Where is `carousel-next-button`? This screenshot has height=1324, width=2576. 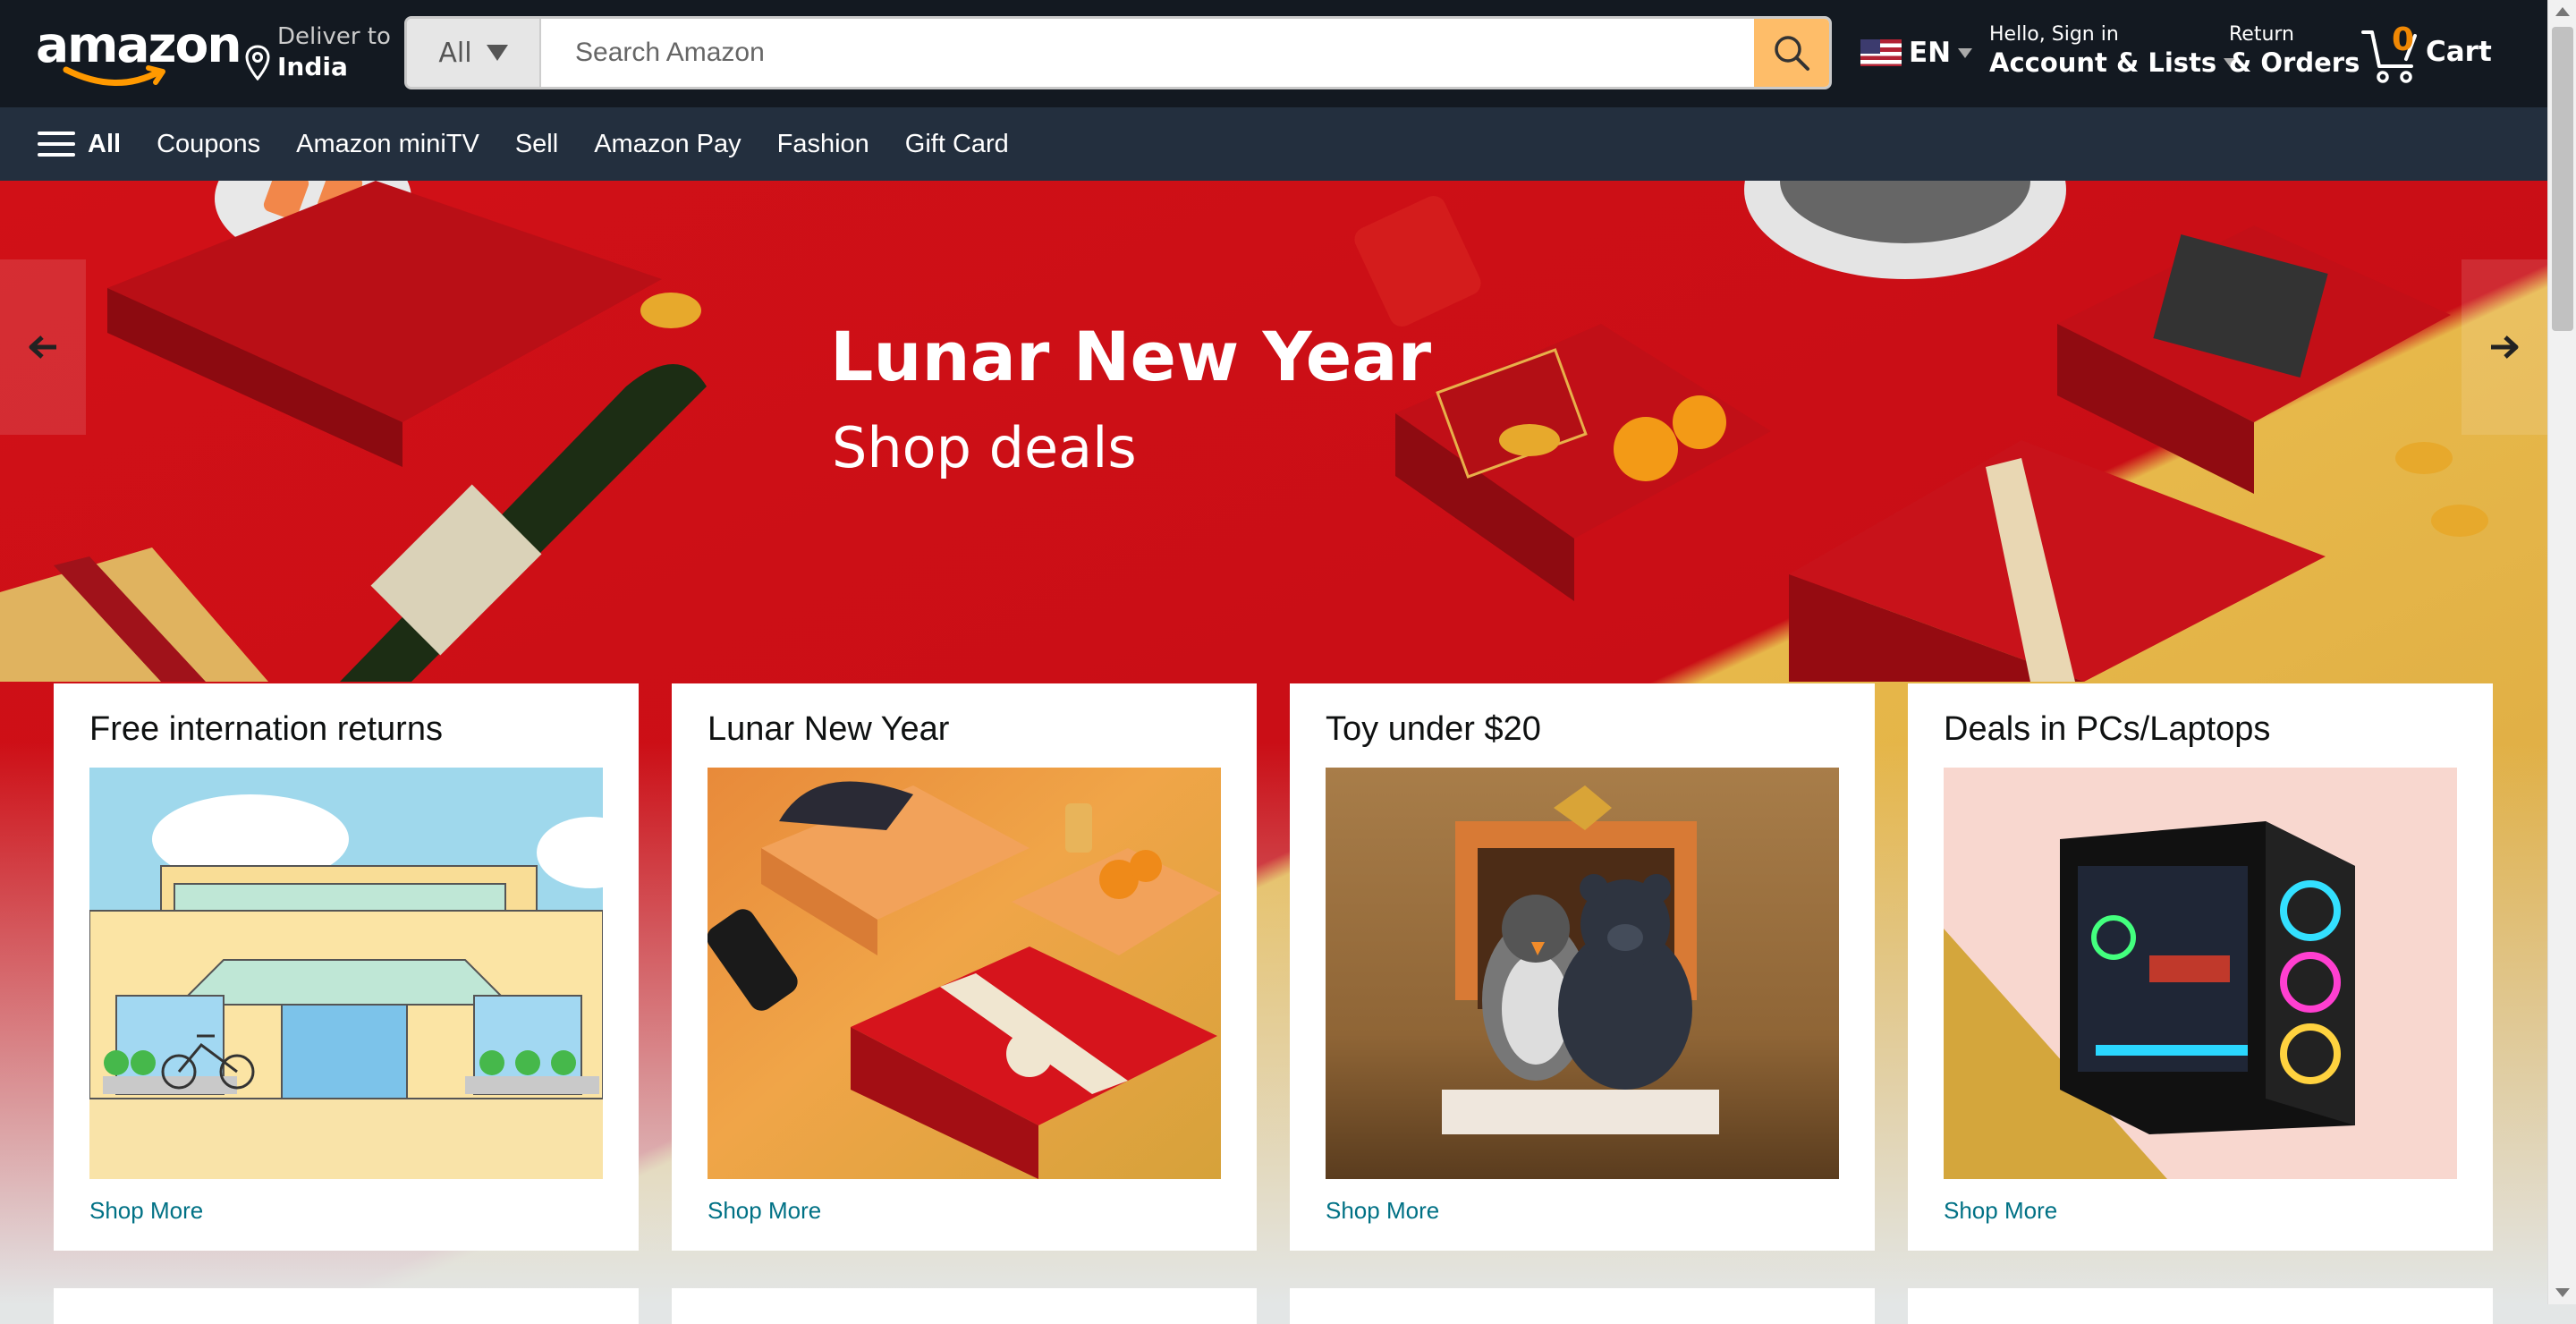
carousel-next-button is located at coordinates (2504, 347).